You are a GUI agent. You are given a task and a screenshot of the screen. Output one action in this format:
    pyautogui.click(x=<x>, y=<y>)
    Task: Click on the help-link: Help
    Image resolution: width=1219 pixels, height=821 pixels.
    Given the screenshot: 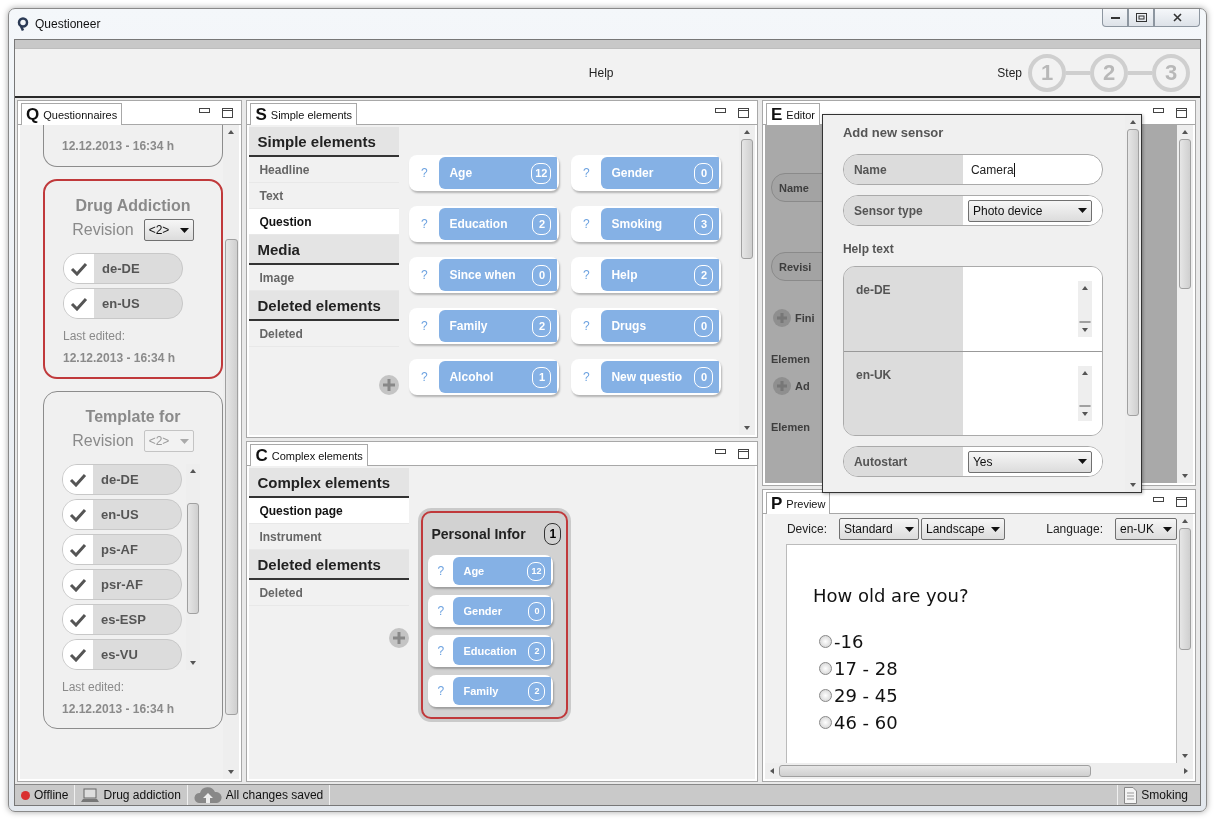 What is the action you would take?
    pyautogui.click(x=506, y=72)
    